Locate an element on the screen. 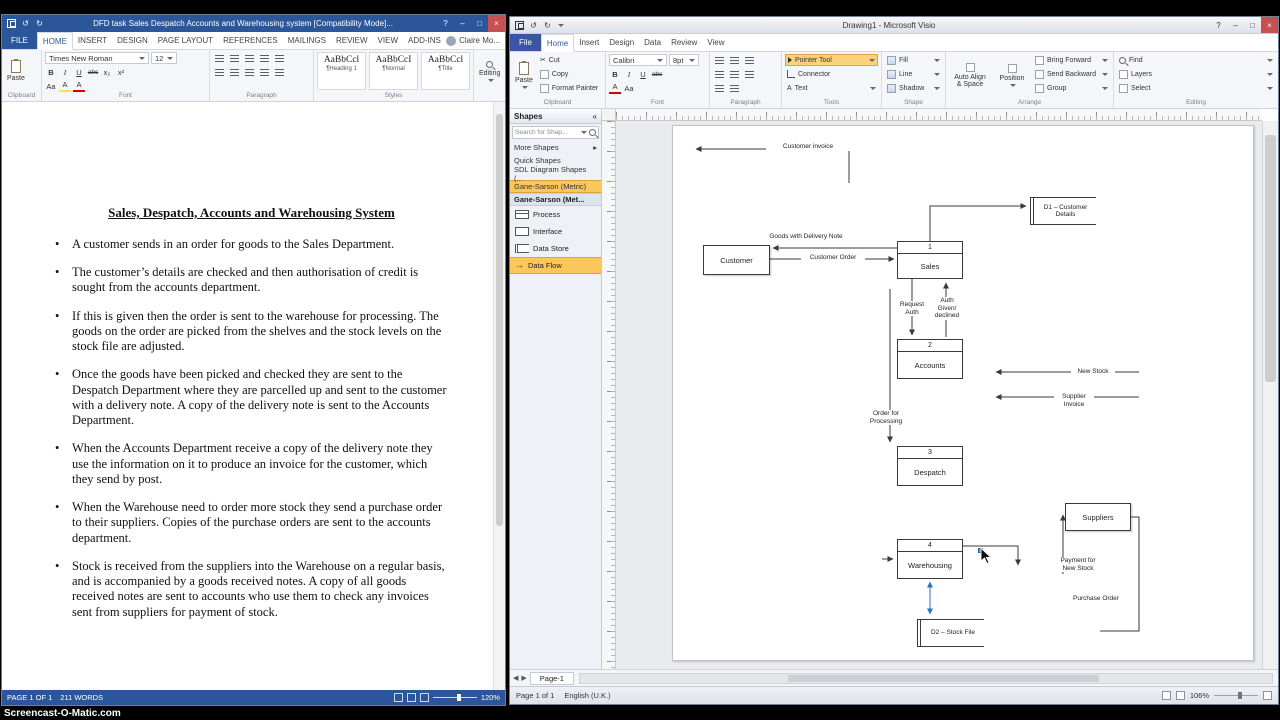  align-top-icon is located at coordinates (719, 74).